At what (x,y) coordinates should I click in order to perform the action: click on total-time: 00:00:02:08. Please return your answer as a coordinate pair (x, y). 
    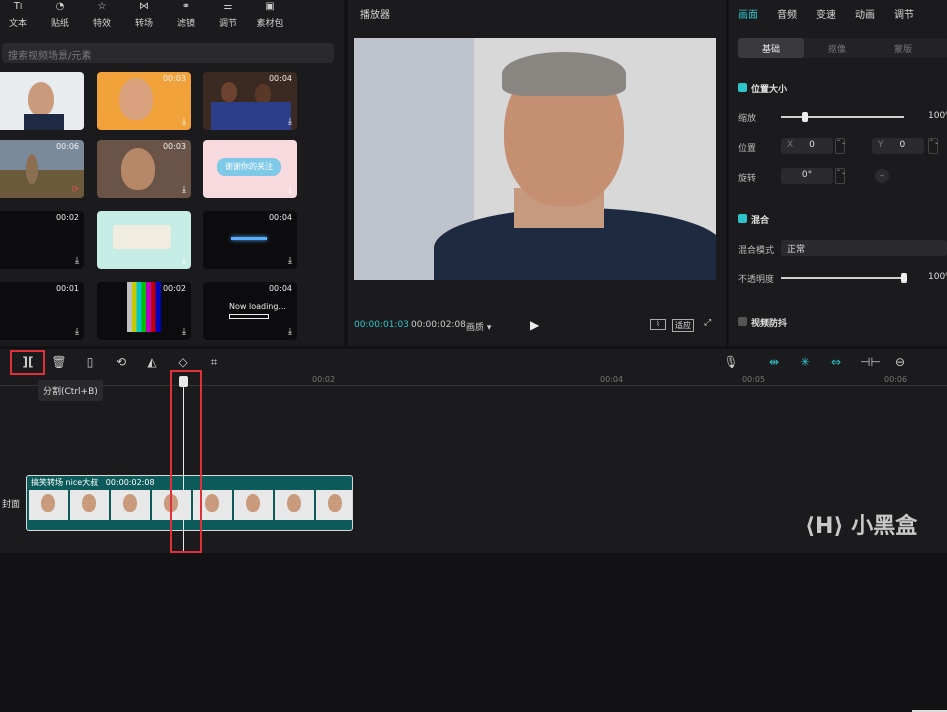
    Looking at the image, I should click on (438, 325).